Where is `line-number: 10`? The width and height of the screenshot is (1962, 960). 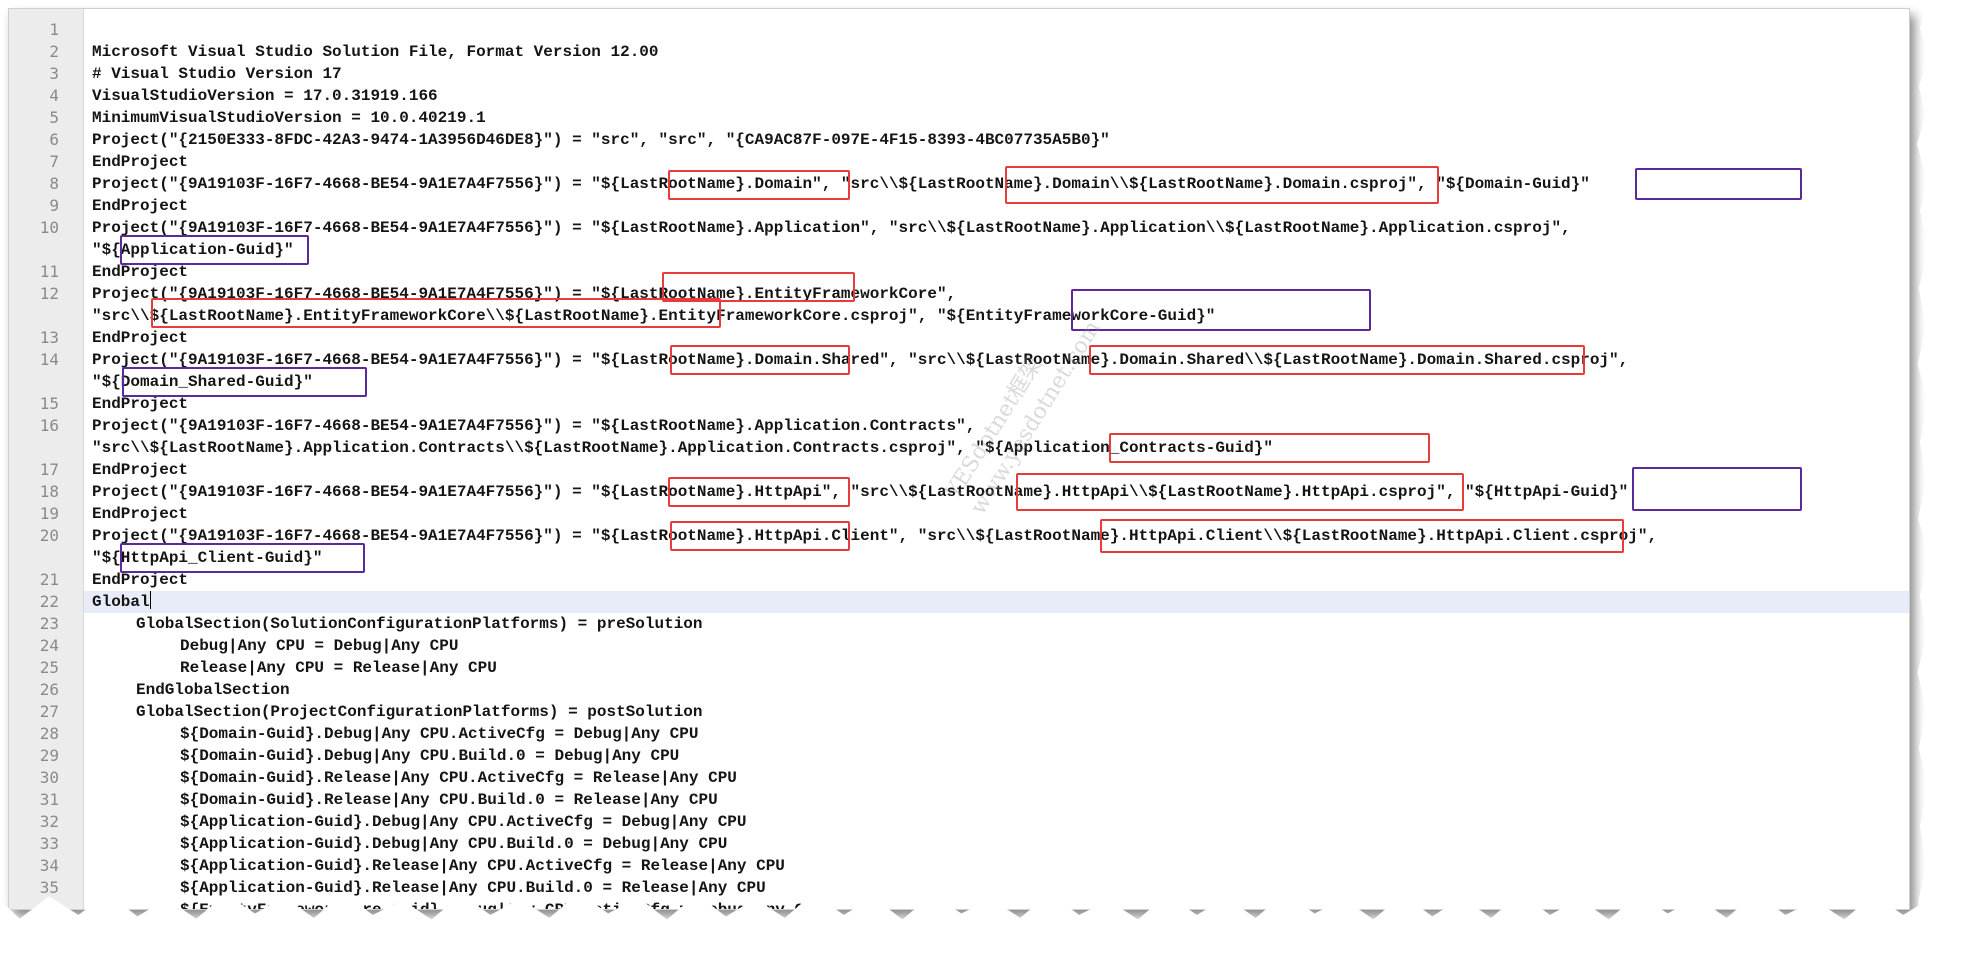
line-number: 10 is located at coordinates (49, 227).